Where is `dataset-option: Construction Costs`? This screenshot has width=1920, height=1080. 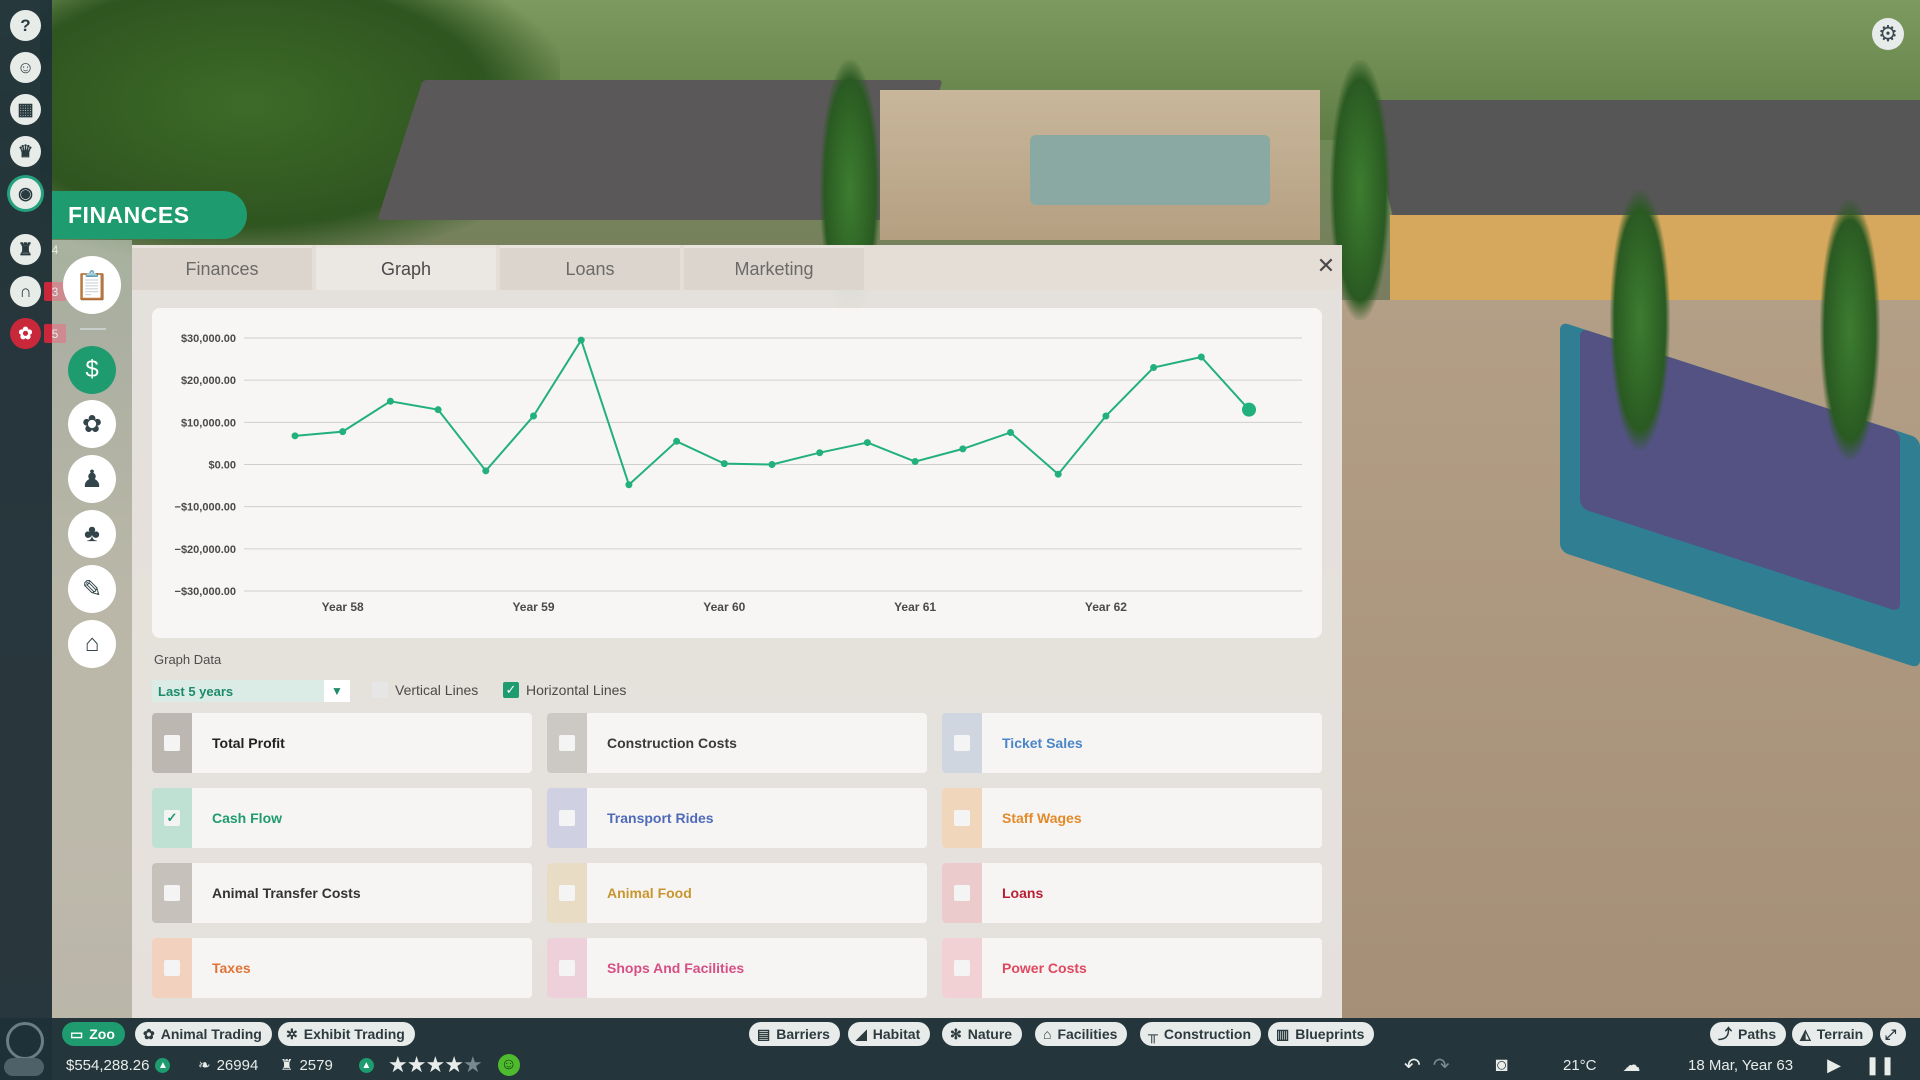
dataset-option: Construction Costs is located at coordinates (737, 743).